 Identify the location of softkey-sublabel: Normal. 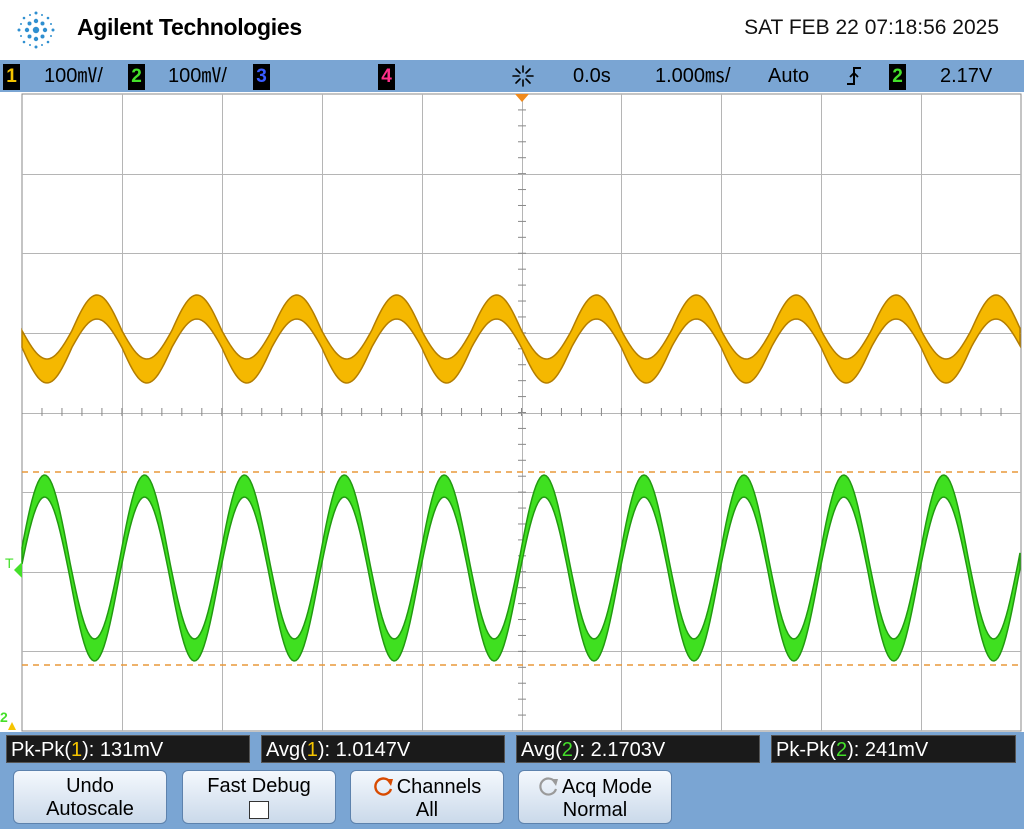
(595, 810).